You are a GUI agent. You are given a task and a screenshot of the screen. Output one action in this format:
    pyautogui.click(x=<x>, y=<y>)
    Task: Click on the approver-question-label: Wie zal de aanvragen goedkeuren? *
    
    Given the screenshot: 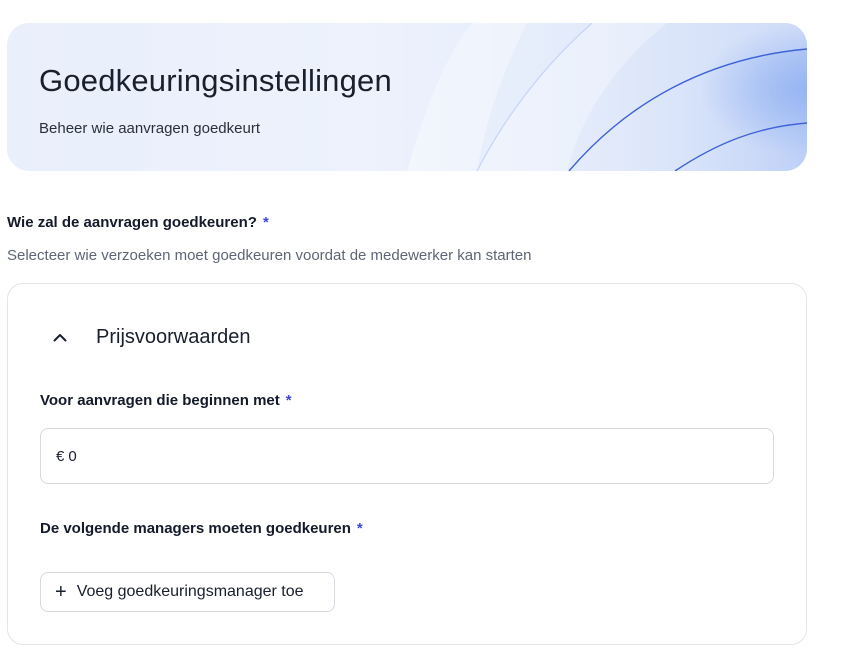 What is the action you would take?
    pyautogui.click(x=138, y=223)
    